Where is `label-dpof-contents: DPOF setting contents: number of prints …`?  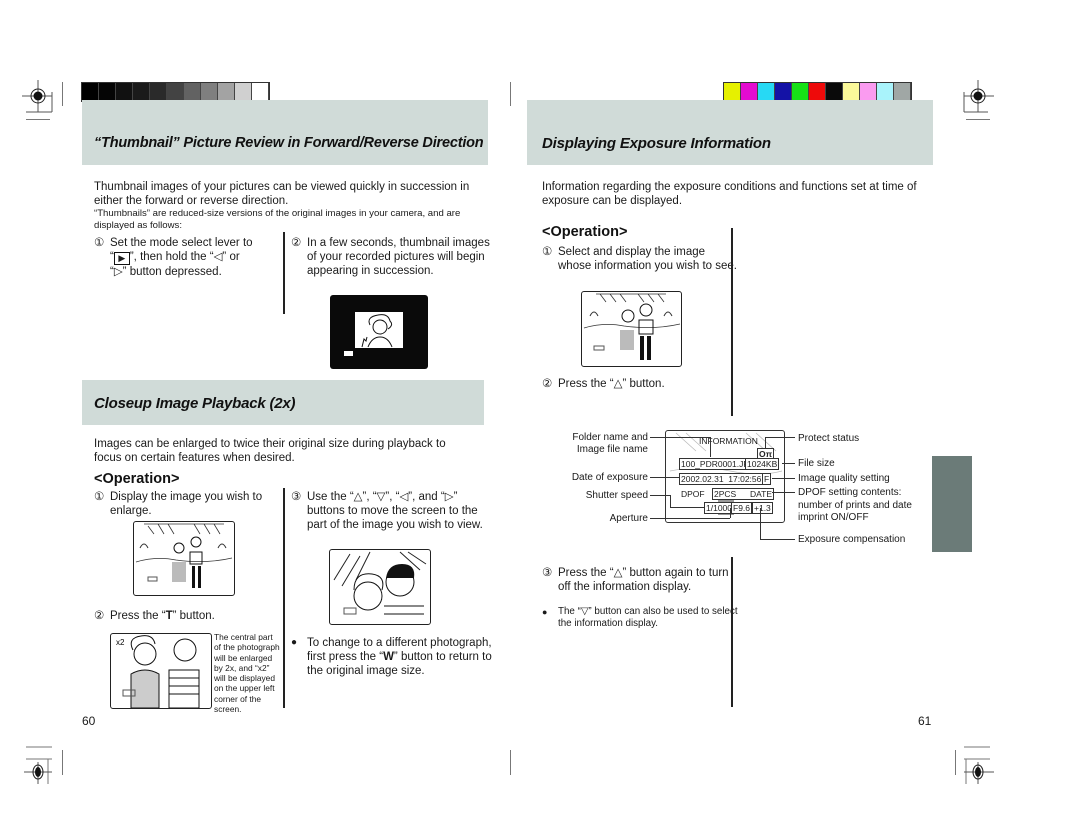
label-dpof-contents: DPOF setting contents: number of prints … is located at coordinates (855, 505).